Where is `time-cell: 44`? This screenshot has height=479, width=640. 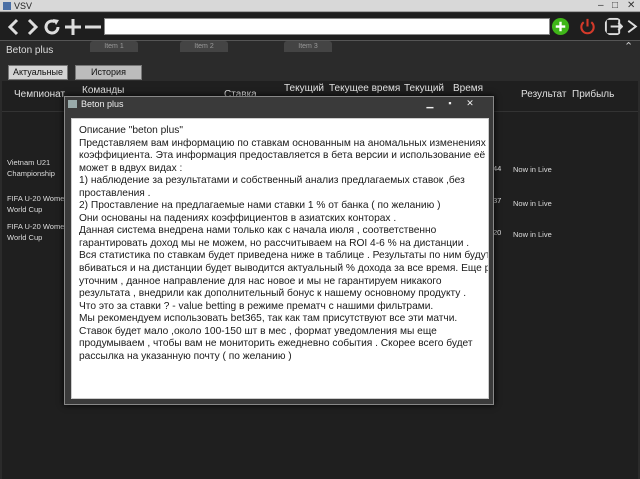 time-cell: 44 is located at coordinates (497, 168).